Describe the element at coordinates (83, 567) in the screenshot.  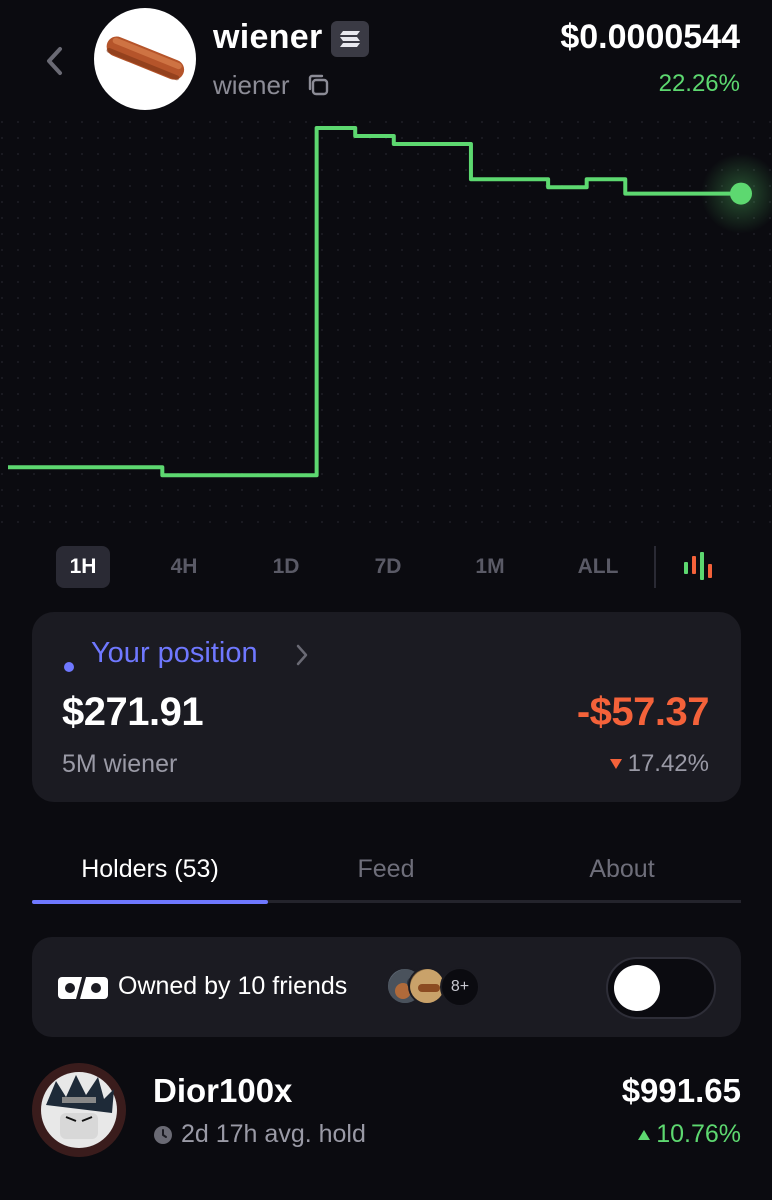
I see `timeframe-1h: 1H` at that location.